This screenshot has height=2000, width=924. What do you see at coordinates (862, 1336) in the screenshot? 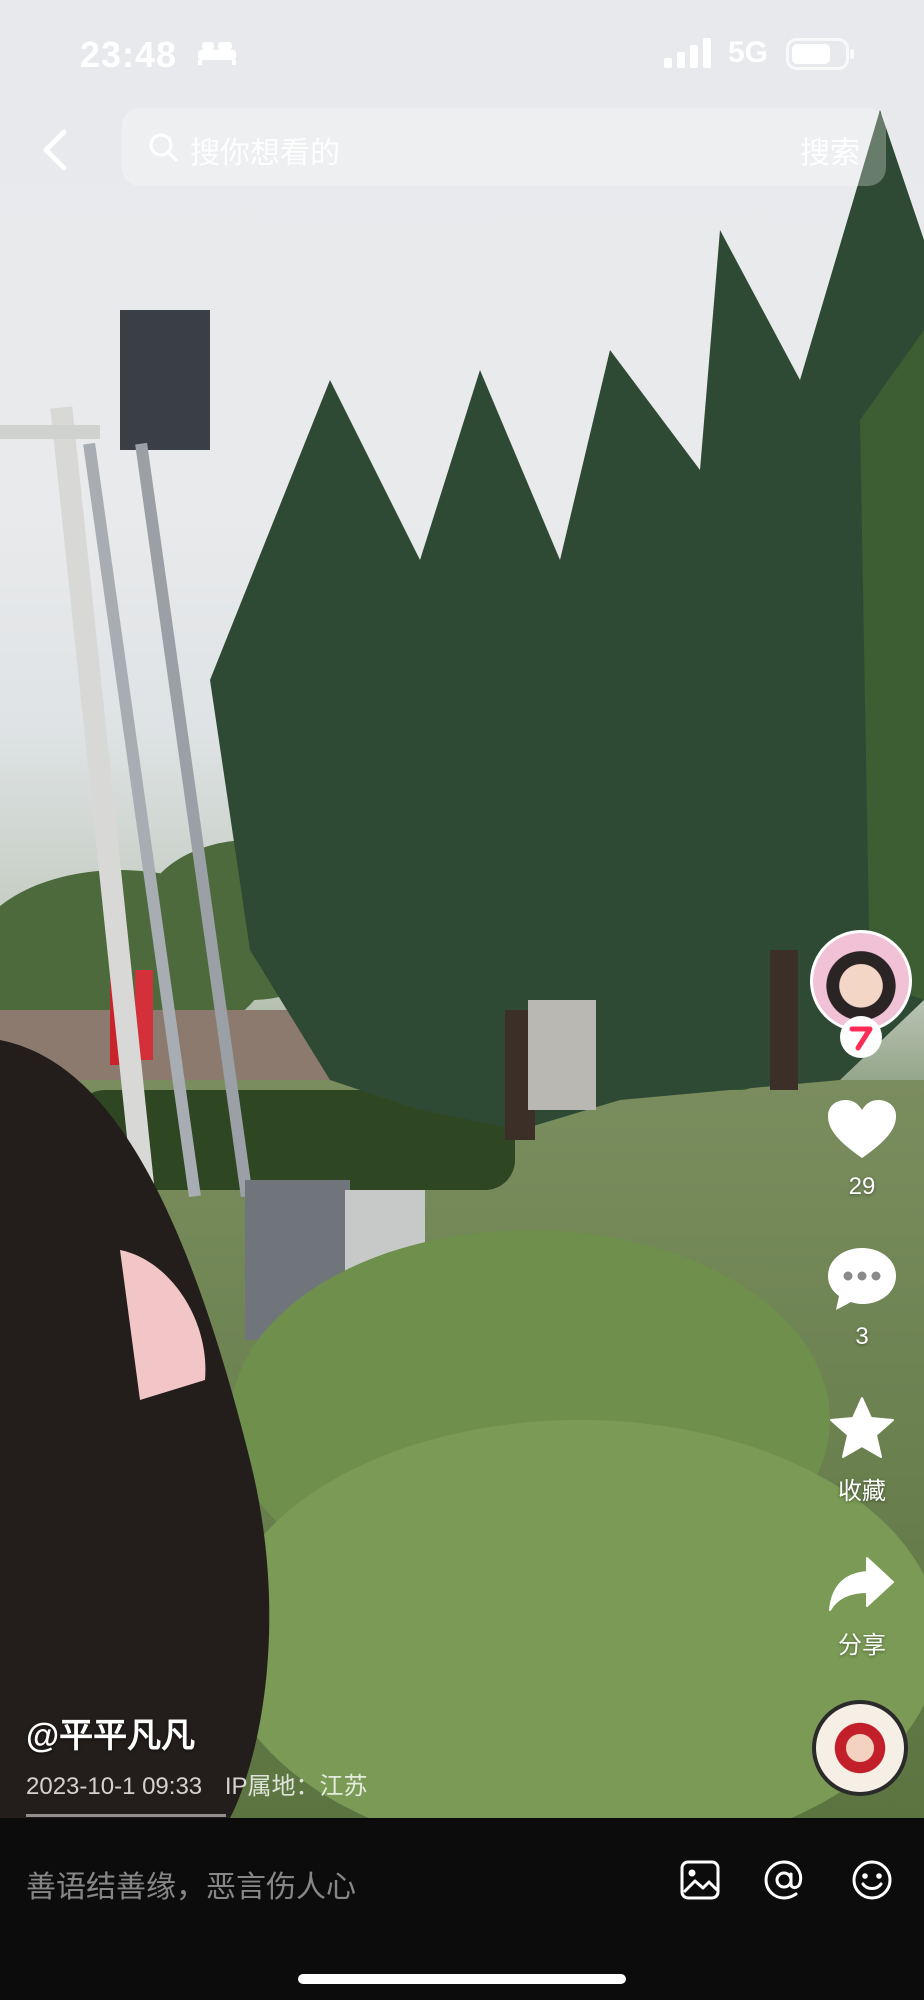
I see `comment-count: 3` at bounding box center [862, 1336].